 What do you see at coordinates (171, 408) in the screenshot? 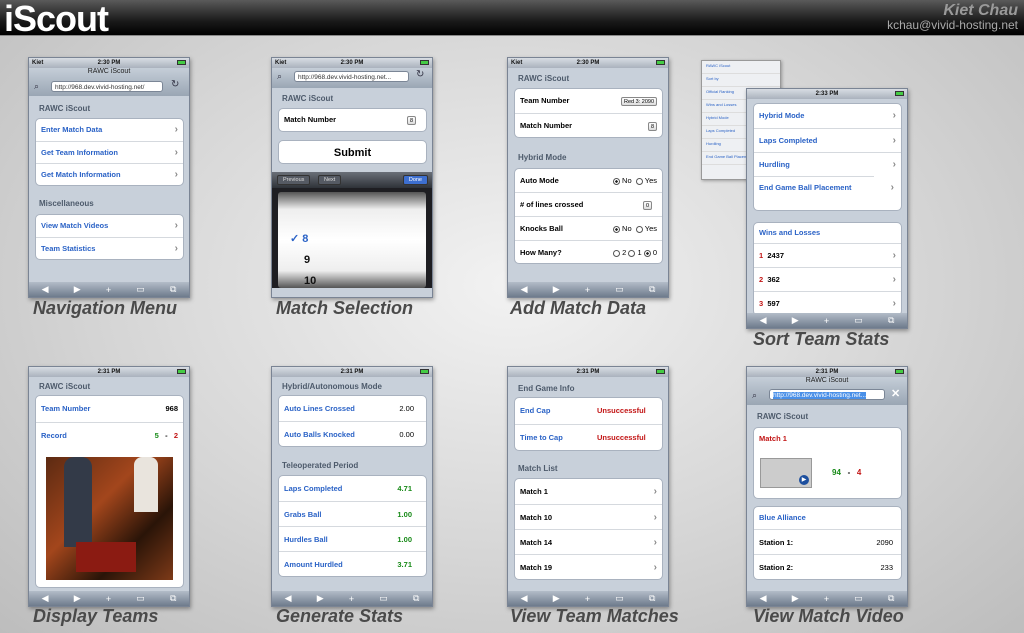
I see `team-number-value: 968` at bounding box center [171, 408].